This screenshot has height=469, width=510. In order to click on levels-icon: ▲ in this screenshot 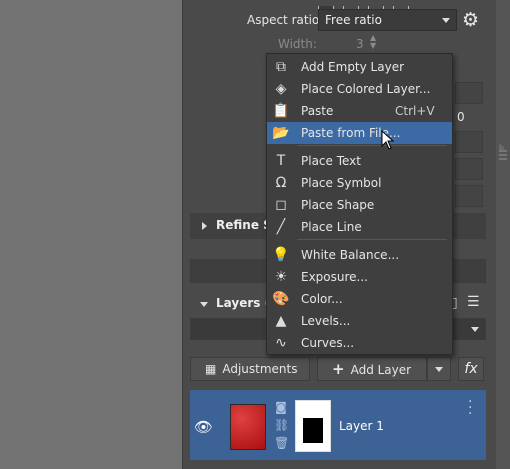, I will do `click(281, 321)`.